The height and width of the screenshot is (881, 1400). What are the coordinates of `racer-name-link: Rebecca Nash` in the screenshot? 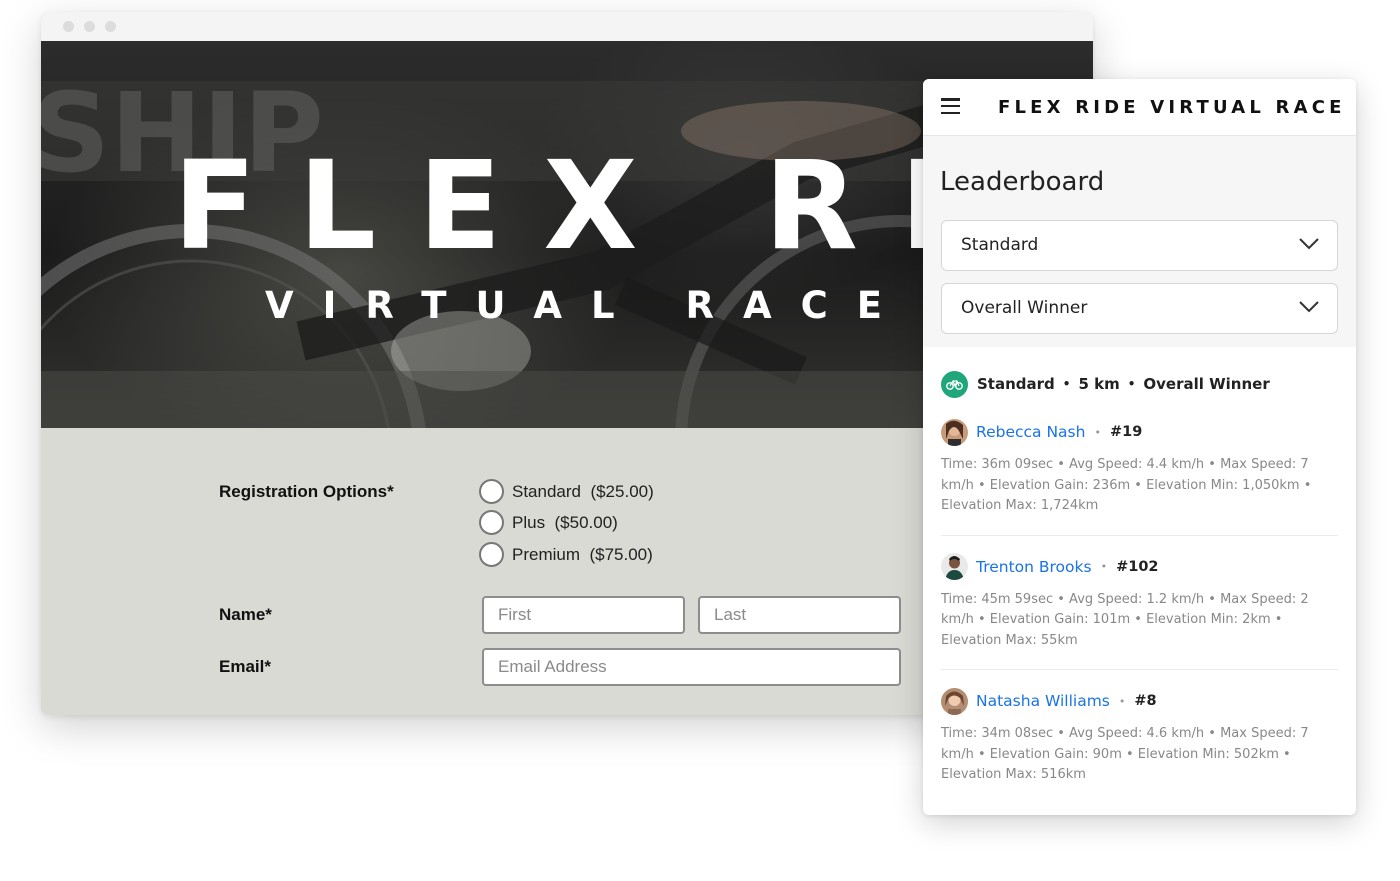 It's located at (1030, 432).